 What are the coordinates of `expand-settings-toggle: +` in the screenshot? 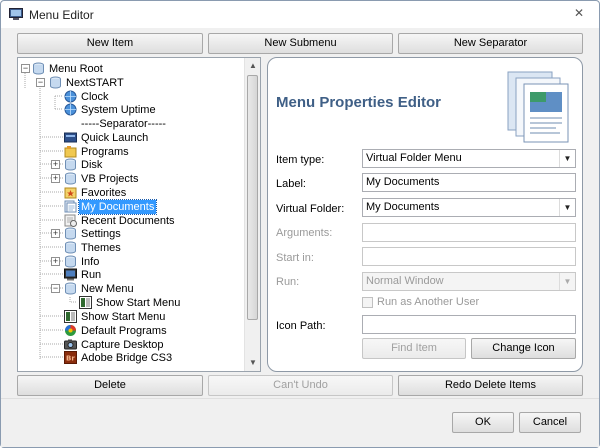 It's located at (55, 233).